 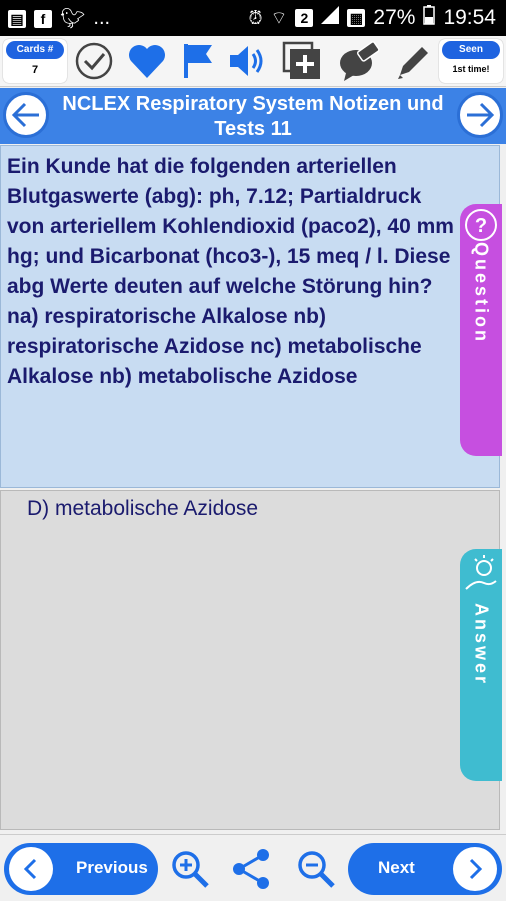 What do you see at coordinates (330, 18) in the screenshot?
I see `signal-icon` at bounding box center [330, 18].